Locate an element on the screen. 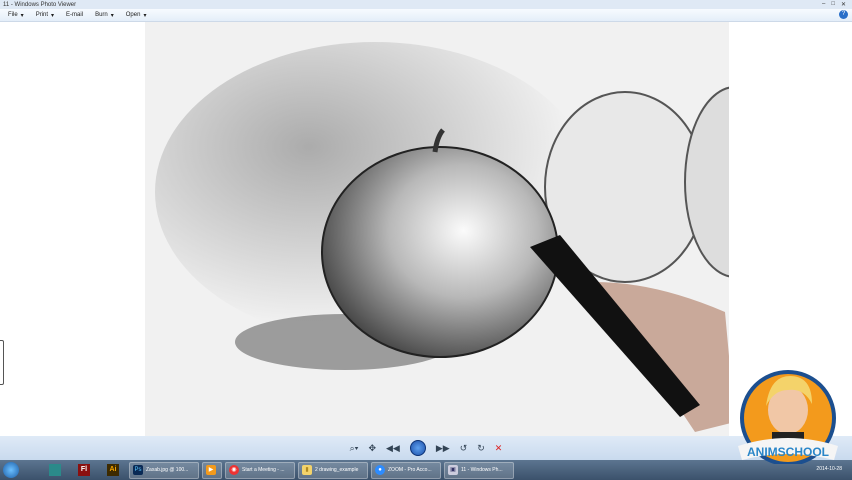  title-bar: 11 - Windows Photo Viewer – □ ✕ is located at coordinates (426, 4).